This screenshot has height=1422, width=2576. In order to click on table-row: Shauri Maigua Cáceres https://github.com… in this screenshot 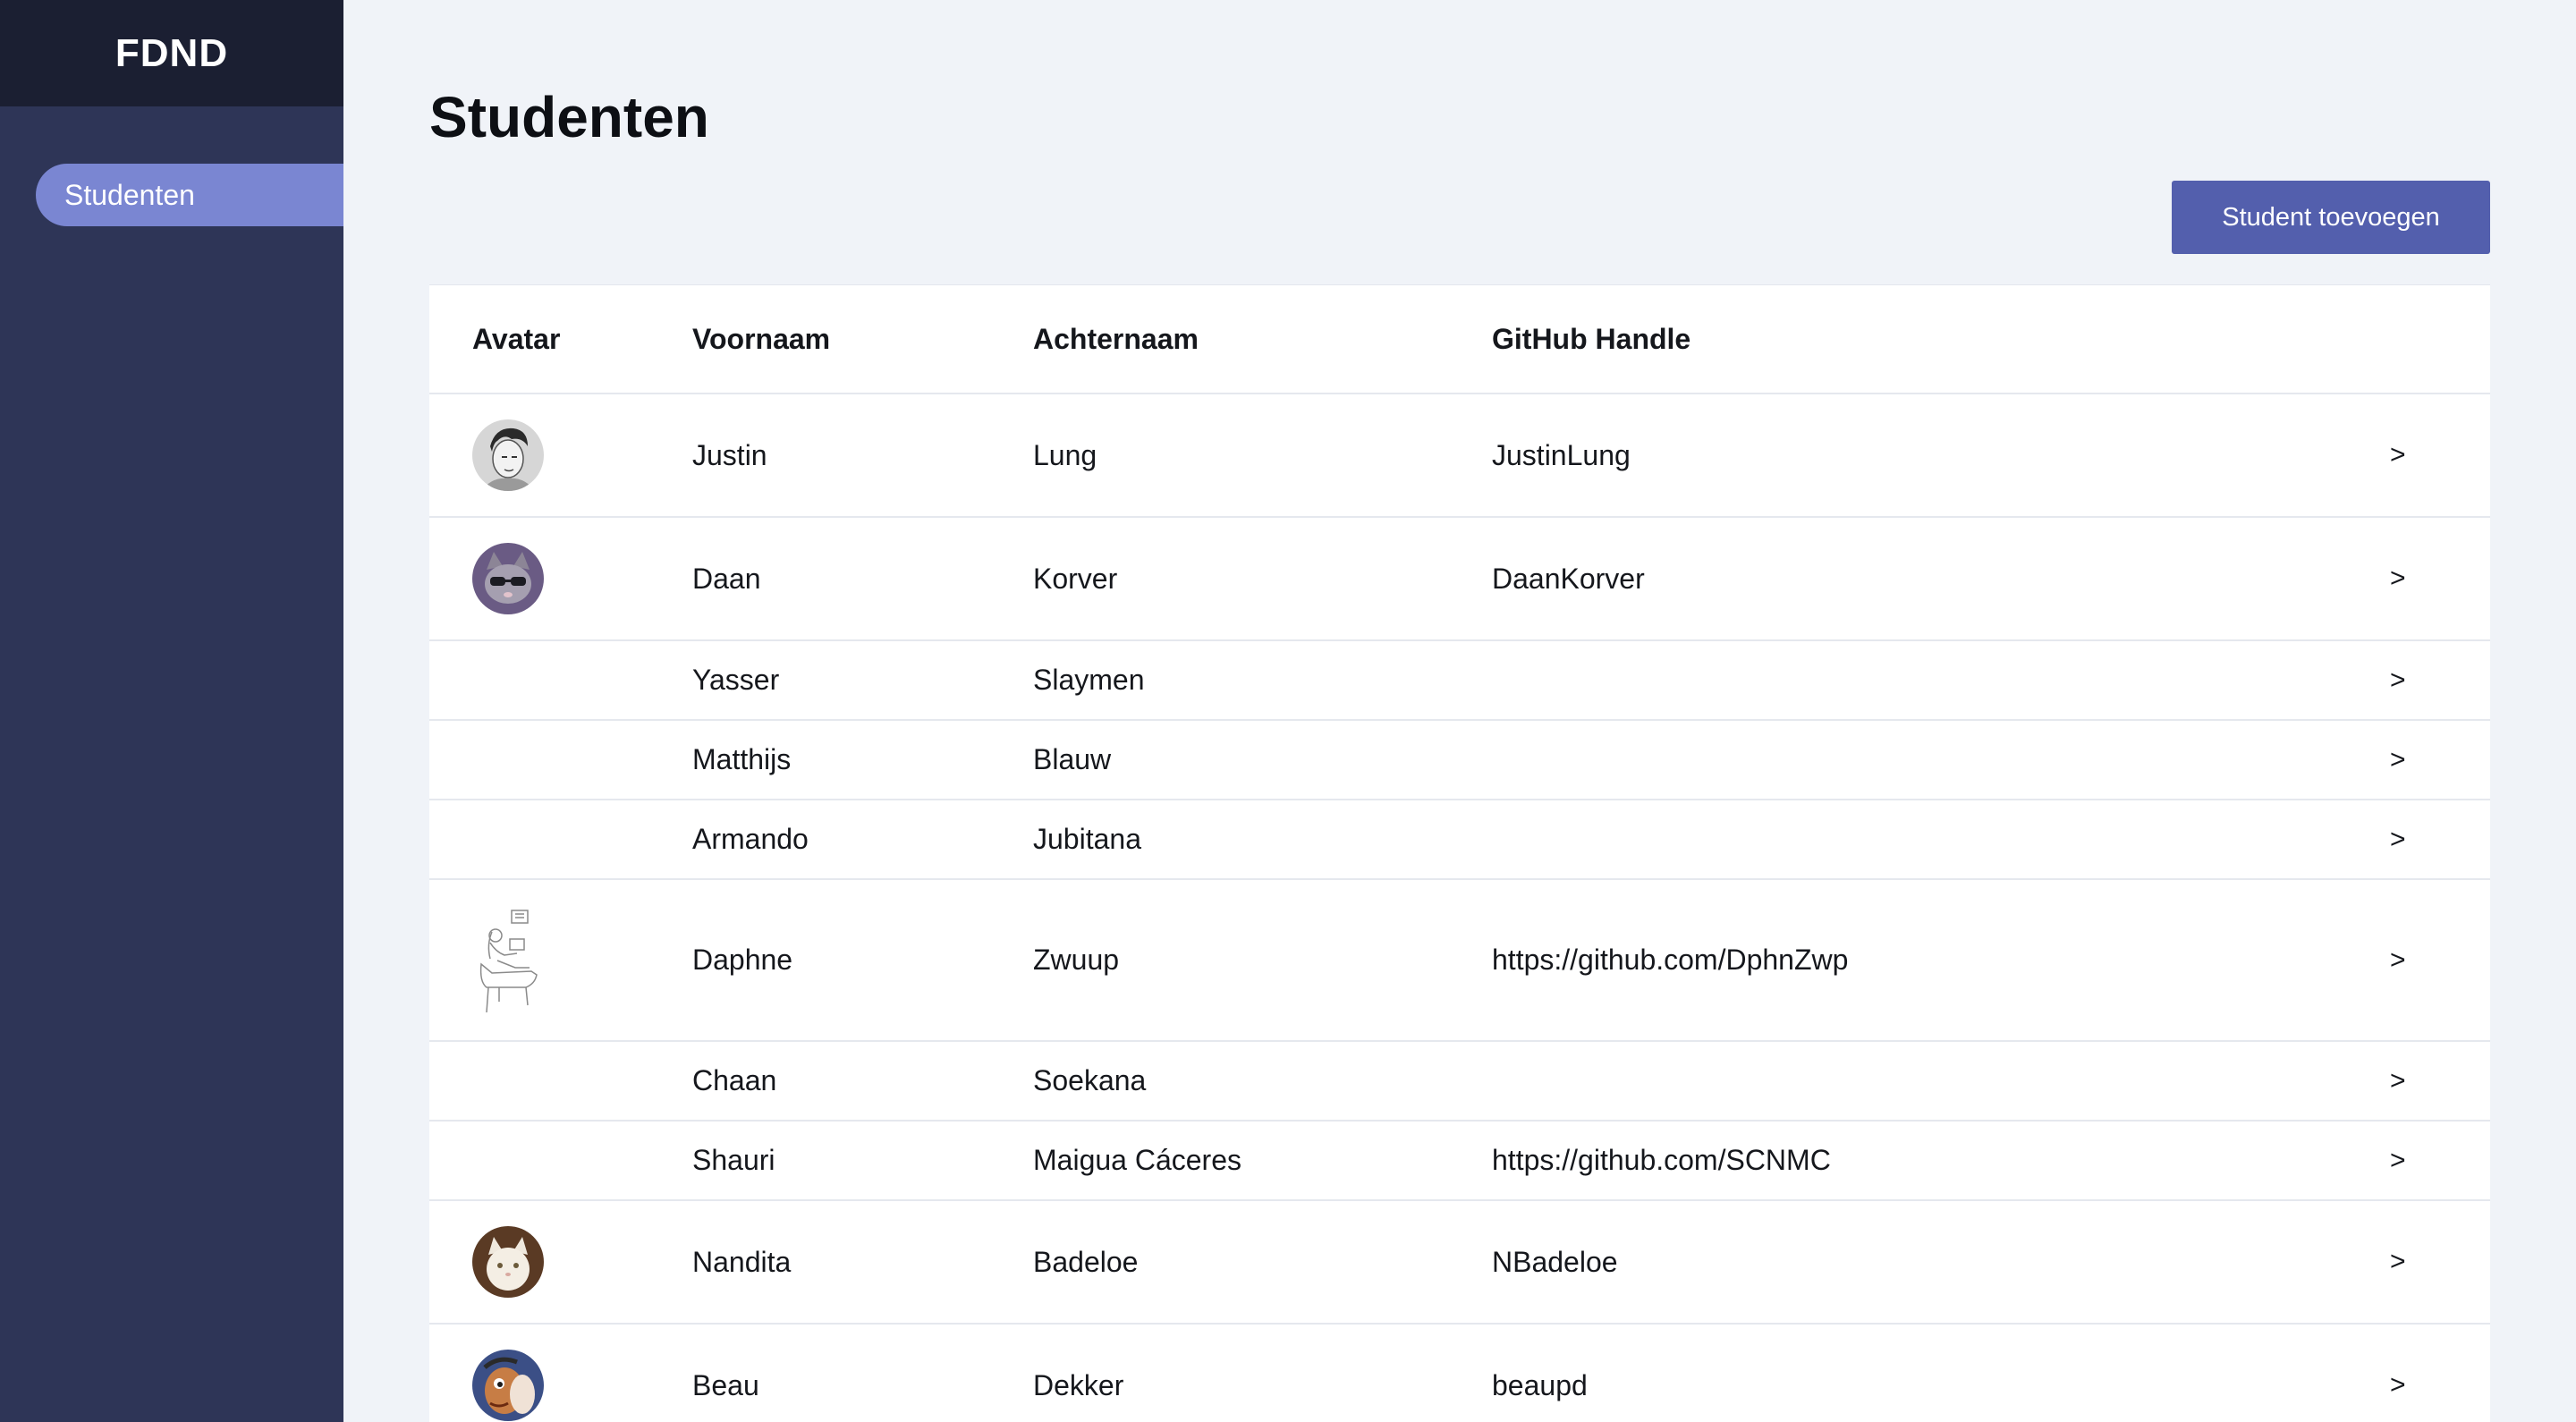, I will do `click(1459, 1161)`.